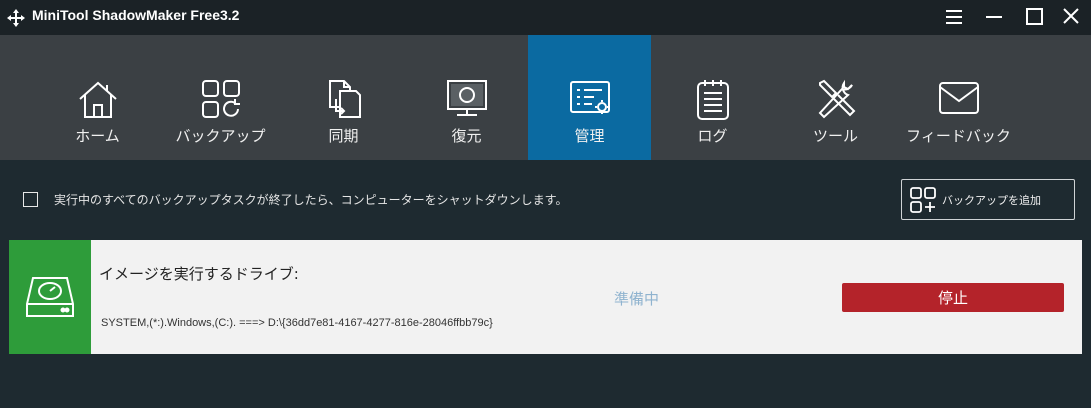 This screenshot has width=1091, height=408. What do you see at coordinates (545, 17) in the screenshot?
I see `title-bar: MiniTool ShadowMaker Free3.2` at bounding box center [545, 17].